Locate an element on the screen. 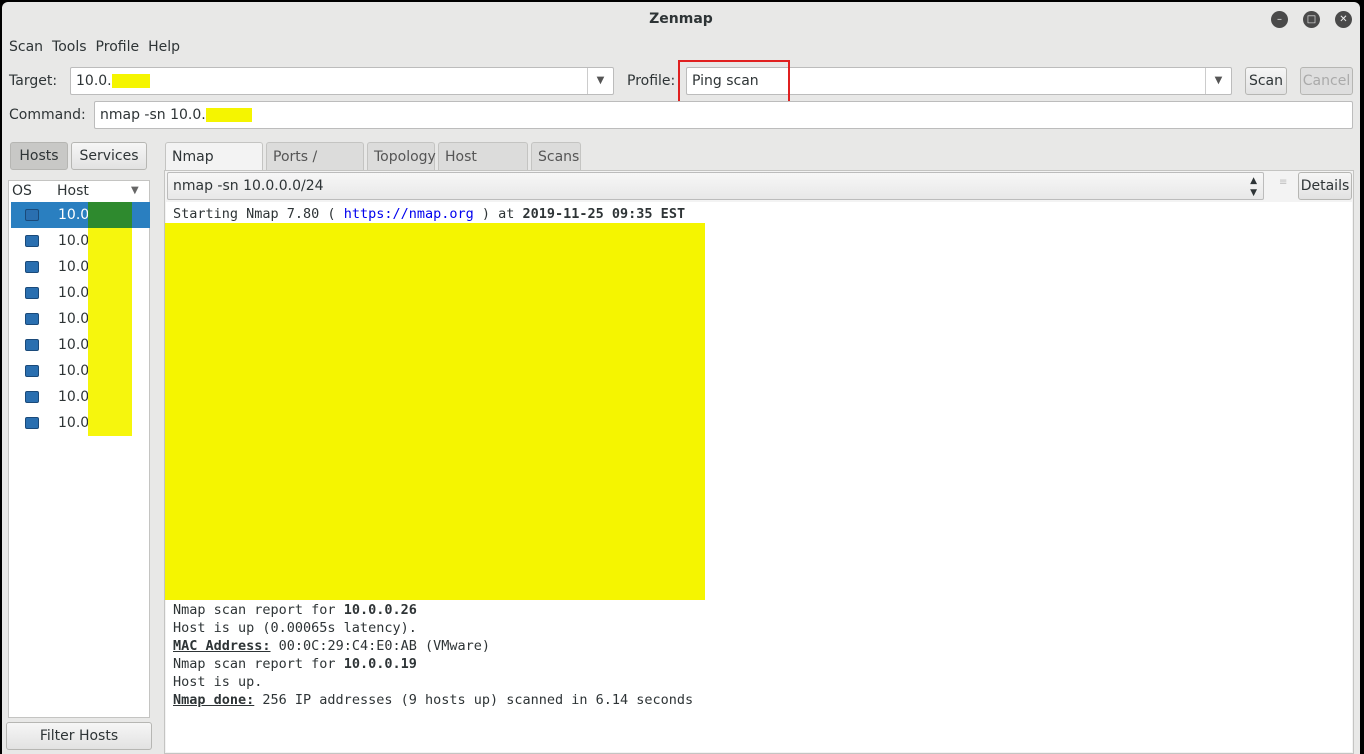  tab-ports-hosts: Ports / Hosts is located at coordinates (315, 167).